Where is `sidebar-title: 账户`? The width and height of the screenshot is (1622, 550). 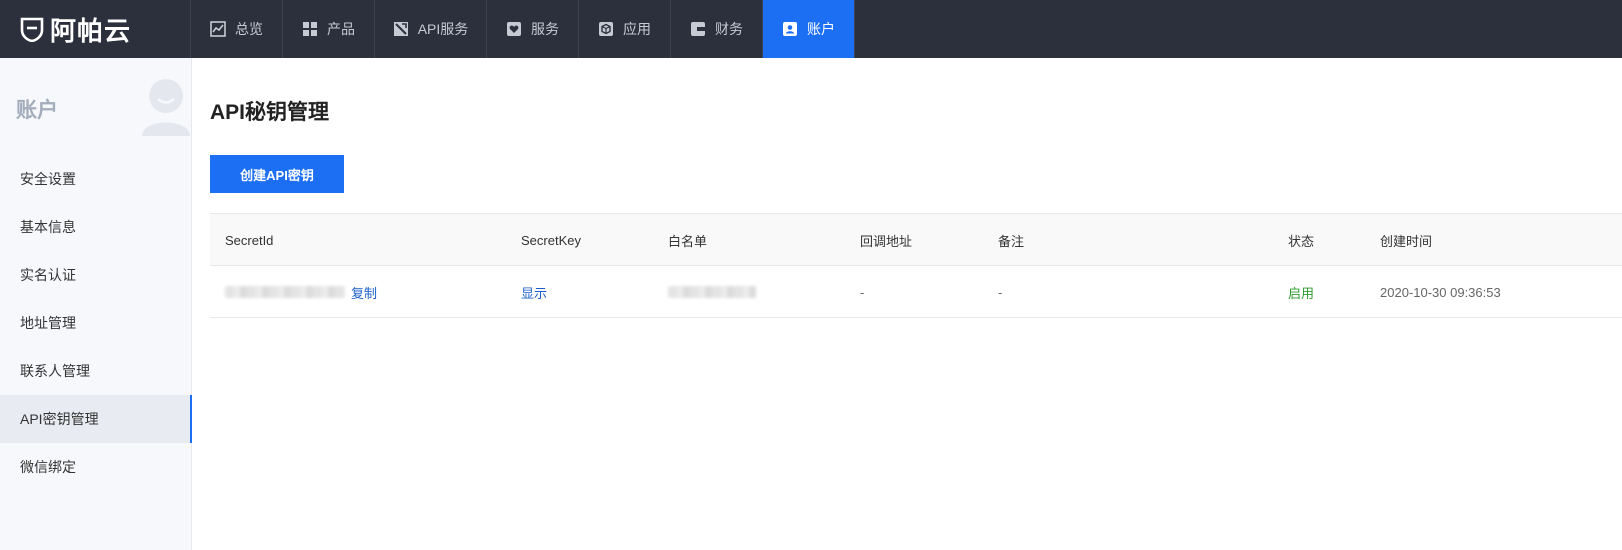 sidebar-title: 账户 is located at coordinates (37, 110).